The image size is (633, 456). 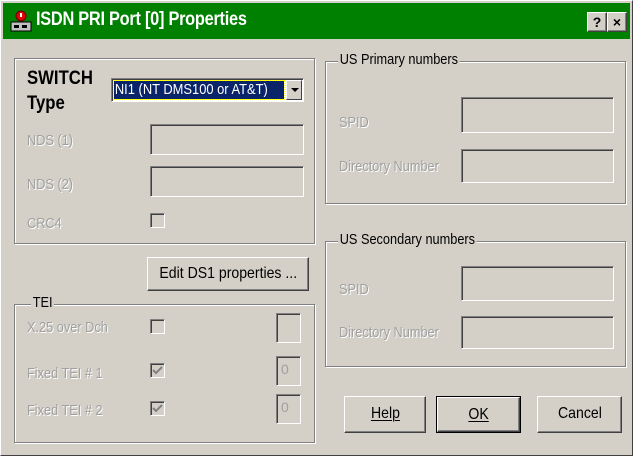 What do you see at coordinates (191, 89) in the screenshot?
I see `switch-type-value: NI1 (NT DMS100 or AT&T)` at bounding box center [191, 89].